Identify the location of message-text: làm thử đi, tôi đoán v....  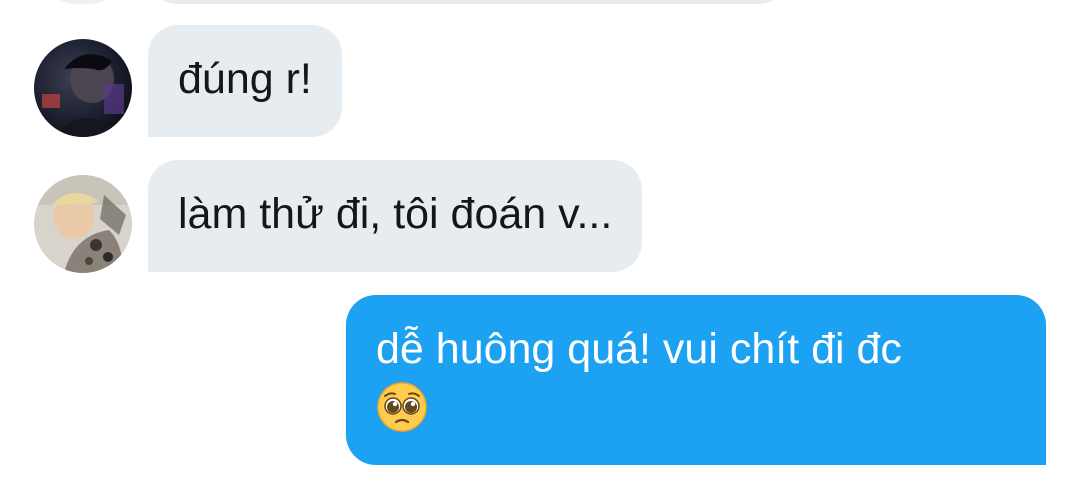
(395, 214).